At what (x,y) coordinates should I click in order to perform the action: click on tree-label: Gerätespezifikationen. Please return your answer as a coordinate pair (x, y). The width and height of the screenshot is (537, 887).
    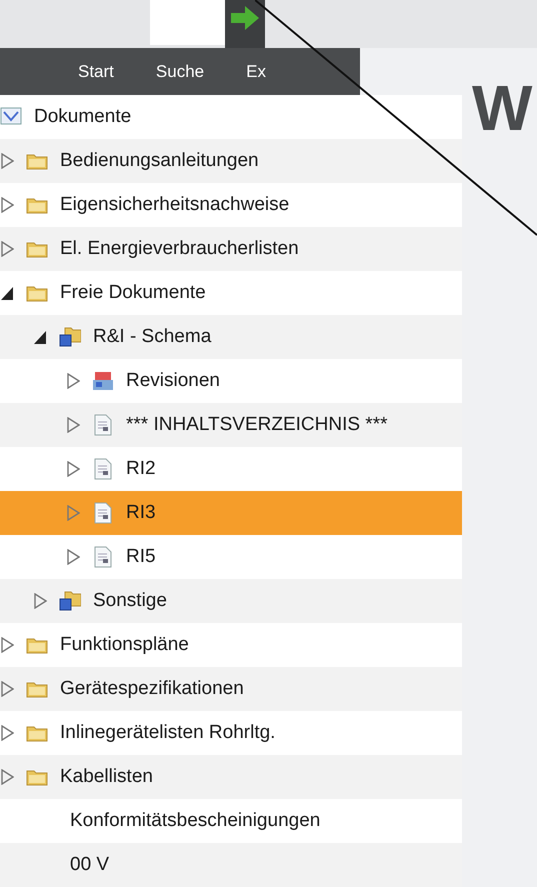
    Looking at the image, I should click on (152, 688).